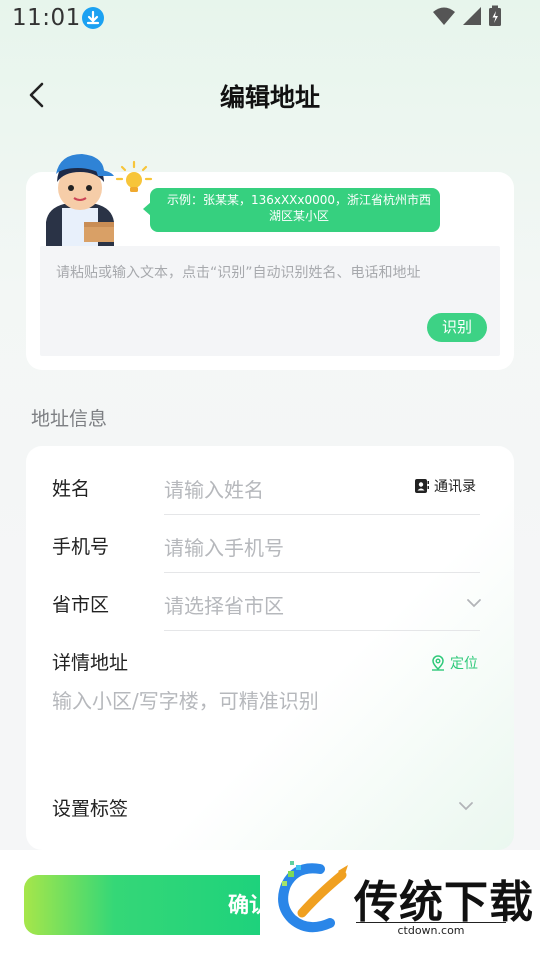  Describe the element at coordinates (464, 664) in the screenshot. I see `locate-label: 定位` at that location.